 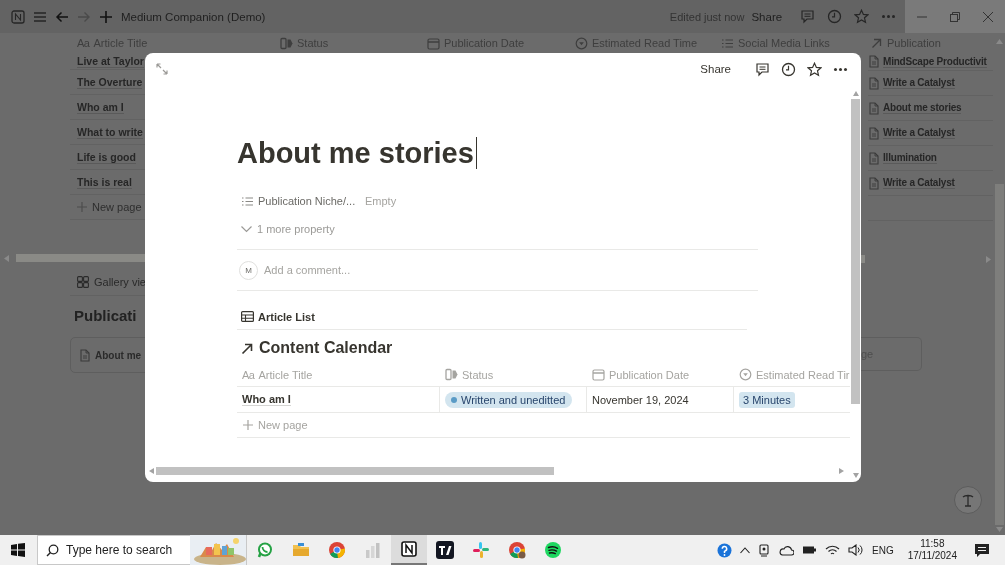 What do you see at coordinates (855, 93) in the screenshot?
I see `scroll-up-arrow-icon` at bounding box center [855, 93].